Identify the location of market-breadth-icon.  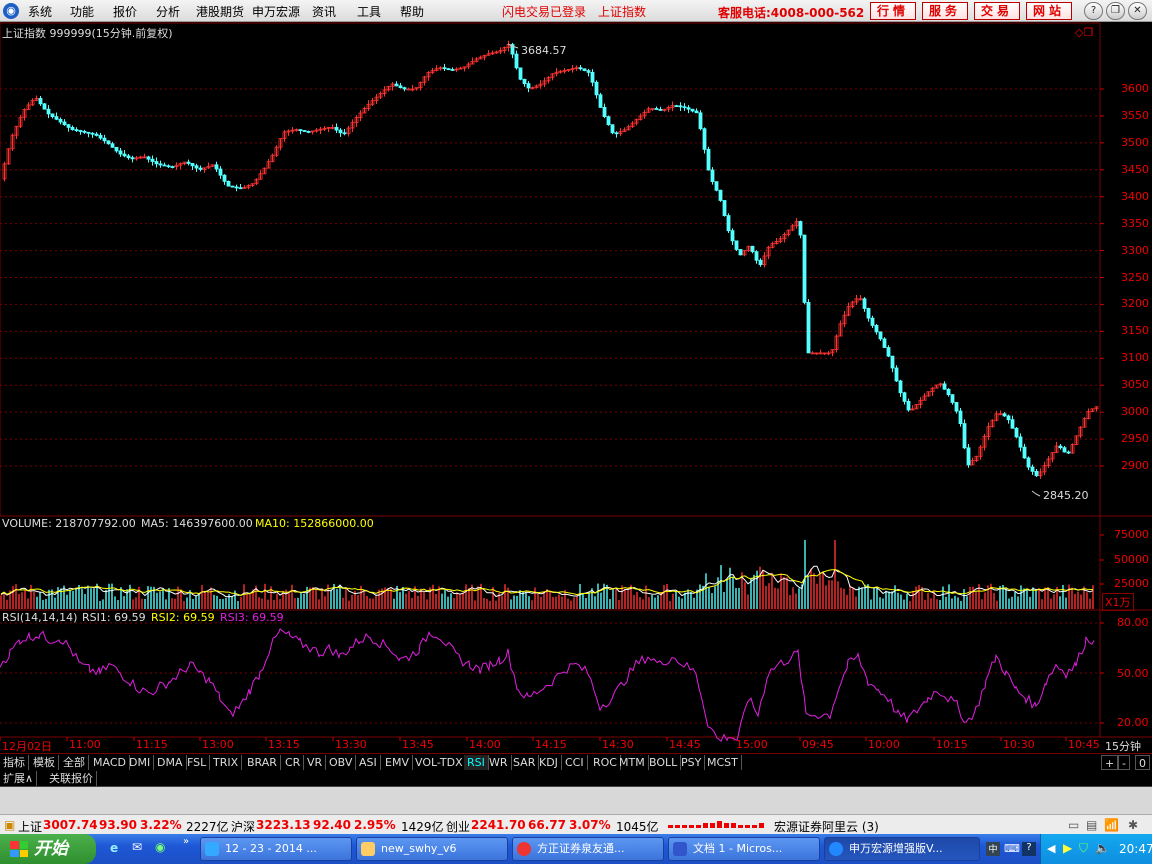
(716, 824).